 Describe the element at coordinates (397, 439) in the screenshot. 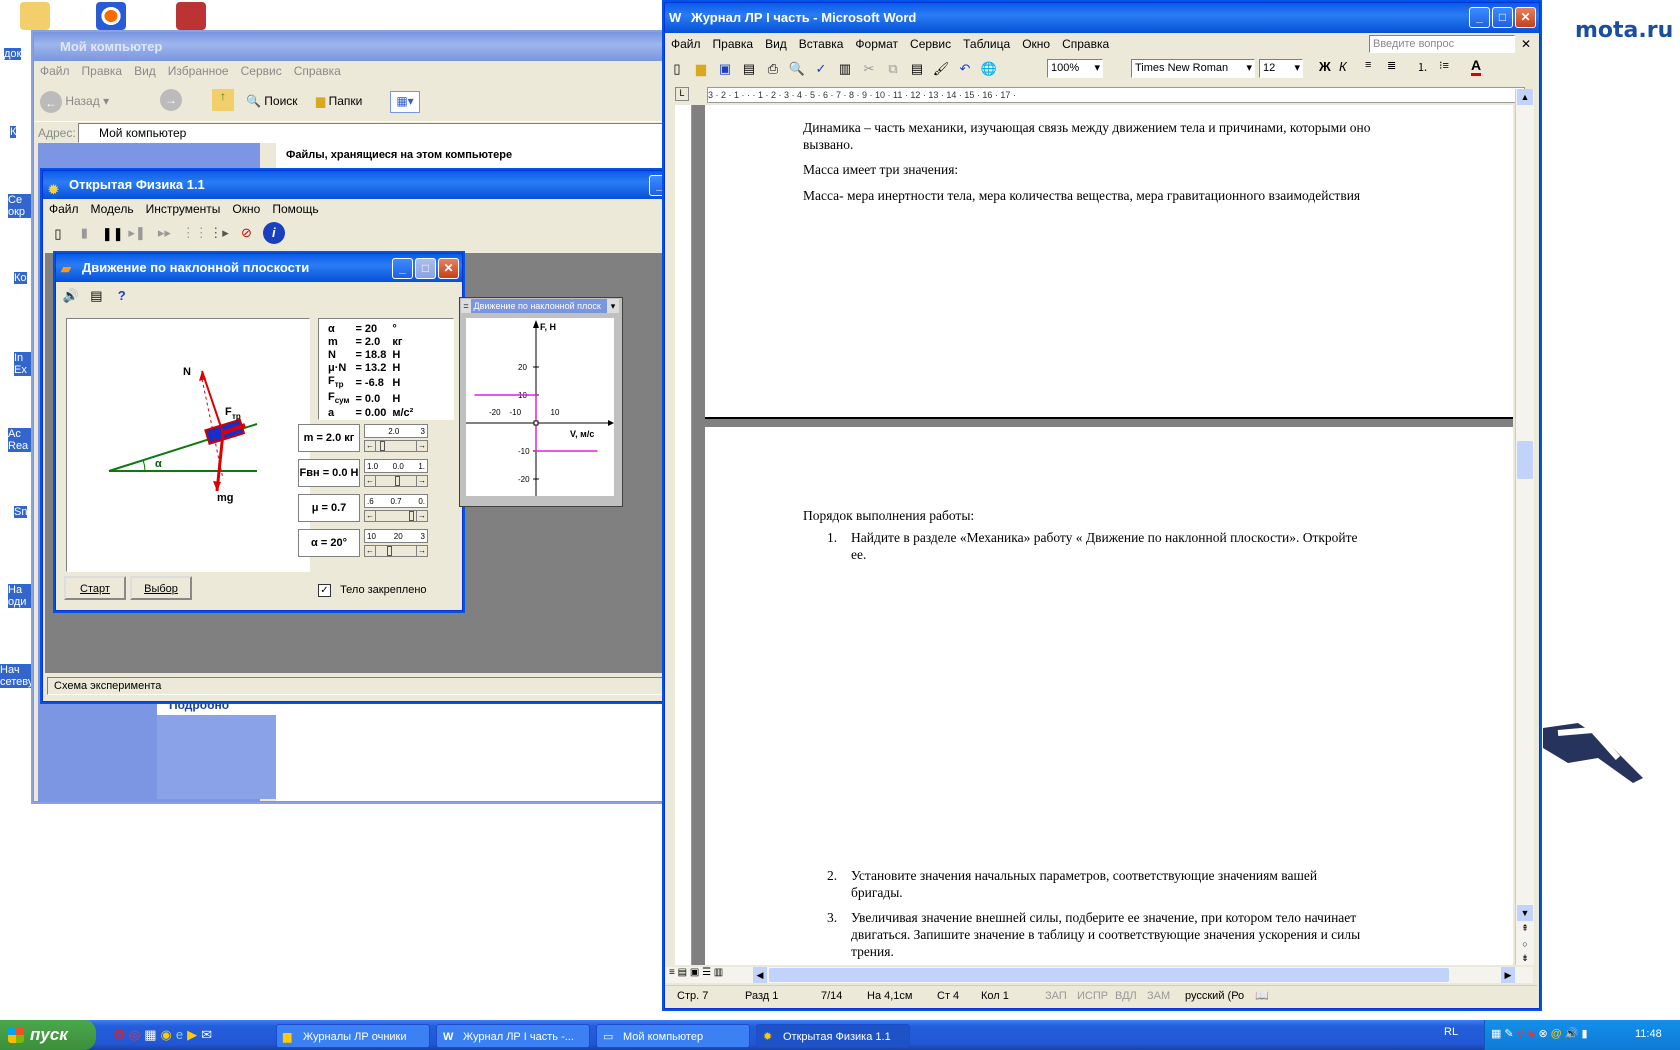

I see `parameter-slider: 2.0 3 ← →` at that location.